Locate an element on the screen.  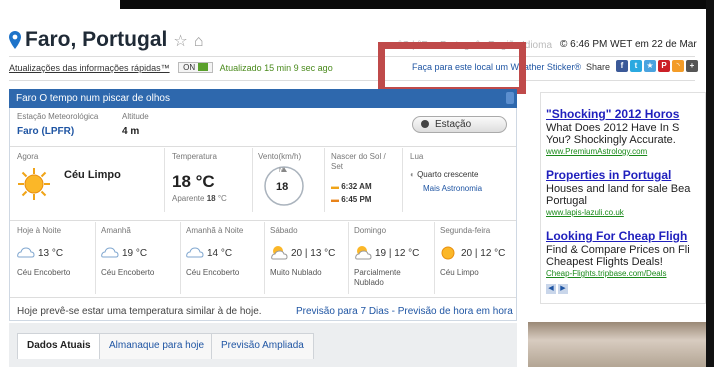
forecast-condition: Muito Nublado is located at coordinates (296, 272).